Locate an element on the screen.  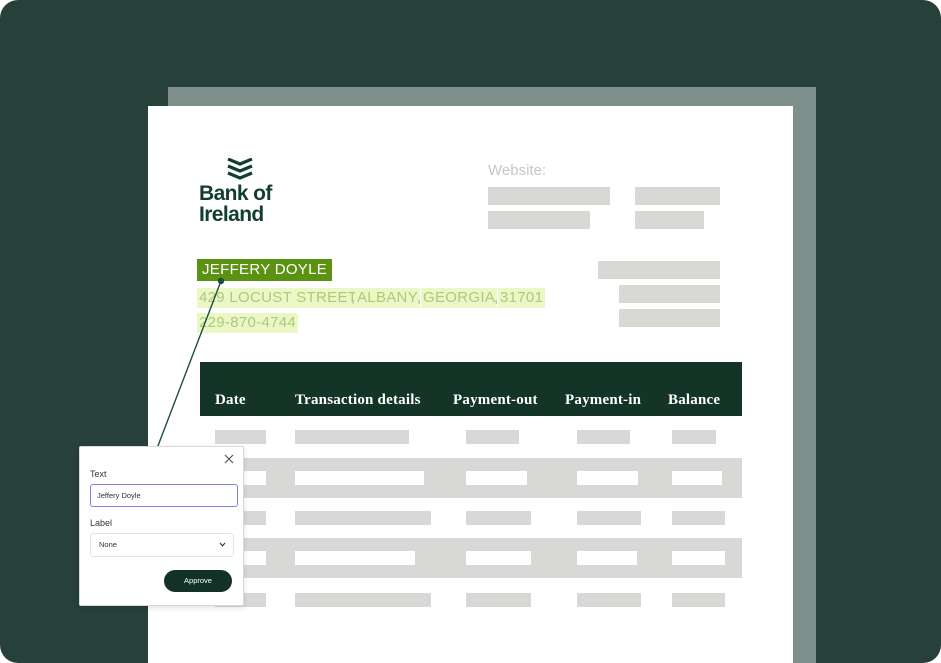
website-label: Website: is located at coordinates (517, 170).